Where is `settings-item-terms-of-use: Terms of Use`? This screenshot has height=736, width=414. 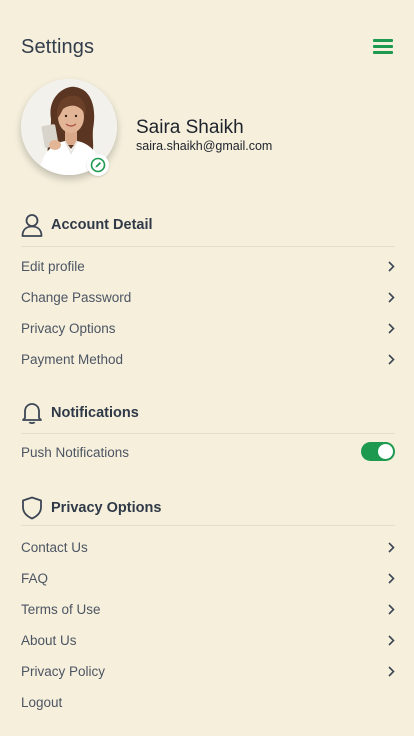
settings-item-terms-of-use: Terms of Use is located at coordinates (208, 609).